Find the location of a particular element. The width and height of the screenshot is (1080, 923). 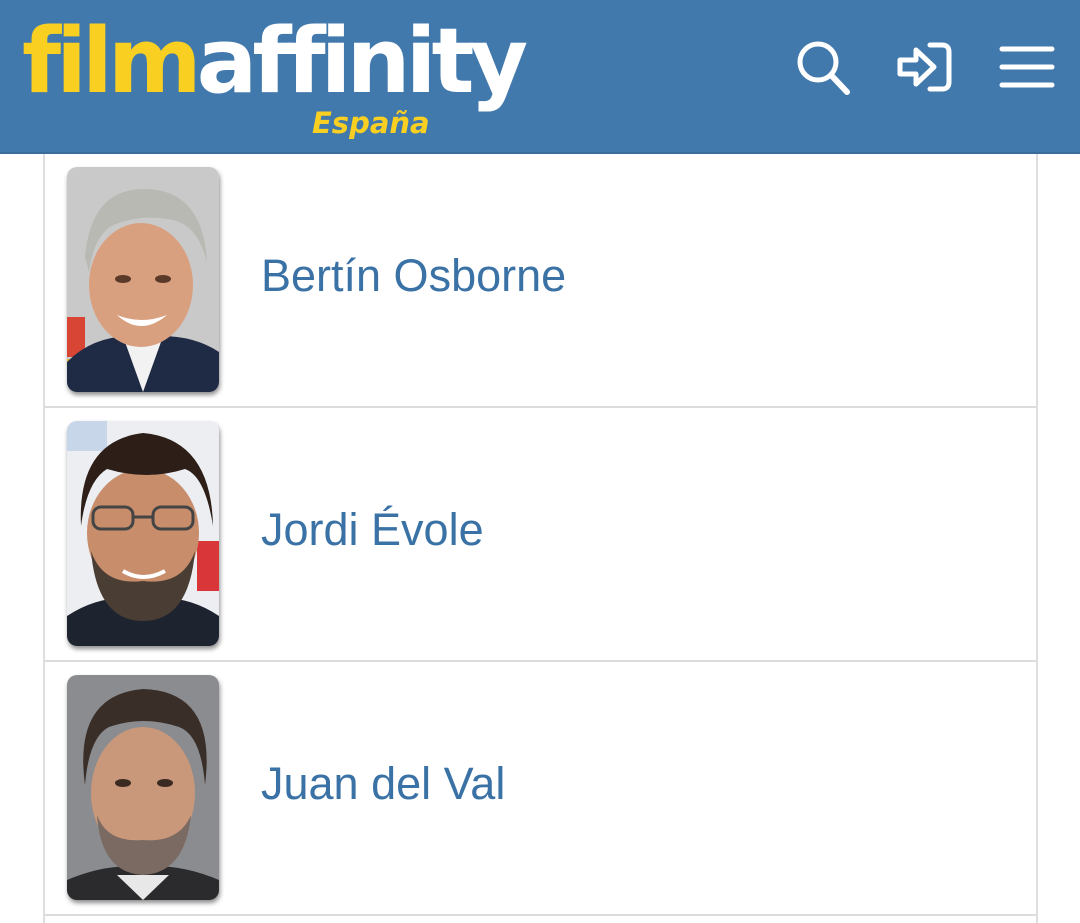

person-name-link: Jordi Évole is located at coordinates (372, 535).